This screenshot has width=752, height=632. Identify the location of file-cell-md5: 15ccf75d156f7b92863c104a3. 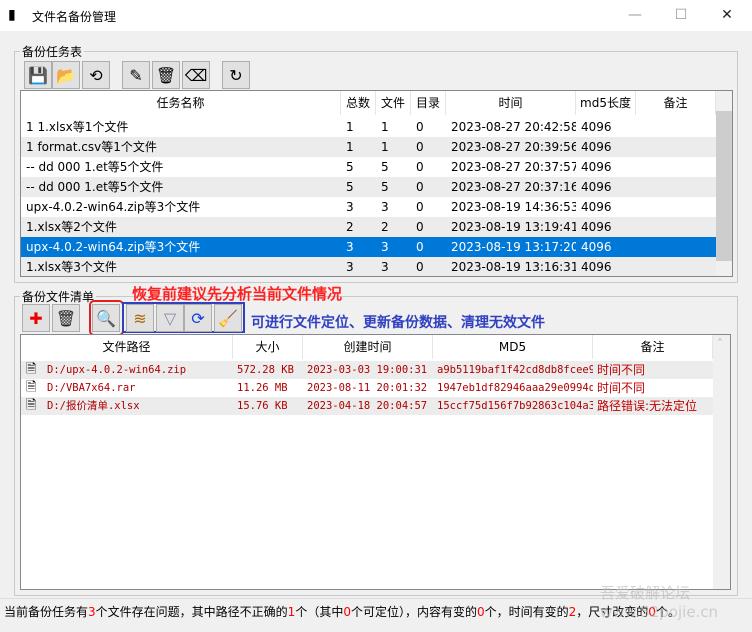
(515, 406).